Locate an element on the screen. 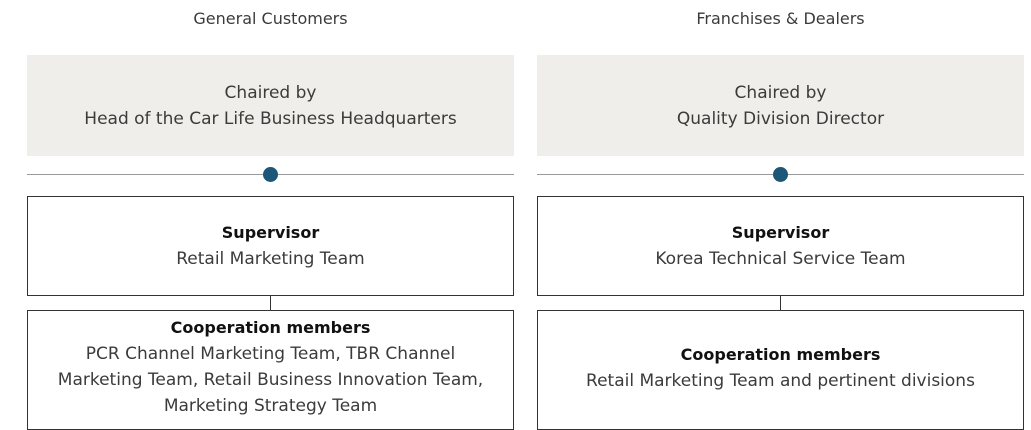  chair-name: Quality Division Director is located at coordinates (780, 118).